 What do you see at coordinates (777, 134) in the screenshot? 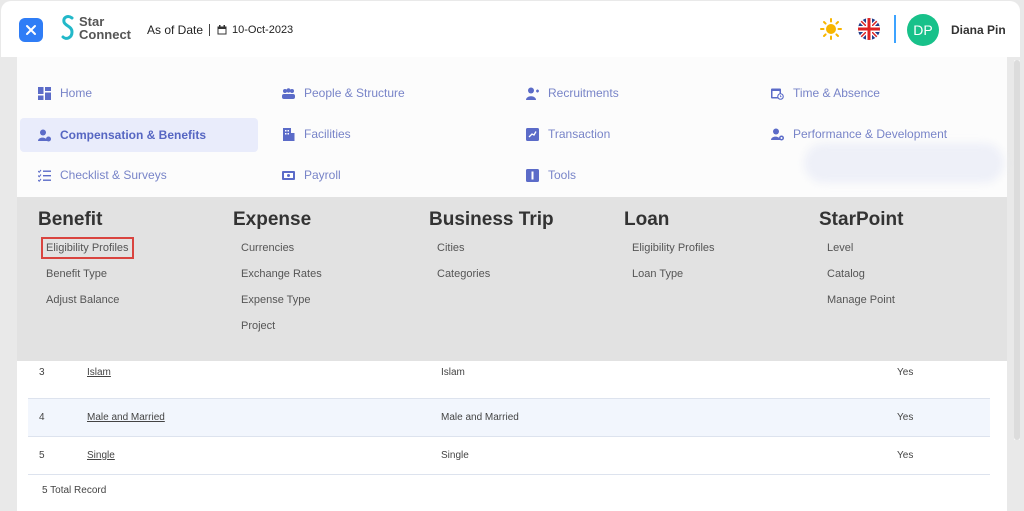
I see `user-gear-icon` at bounding box center [777, 134].